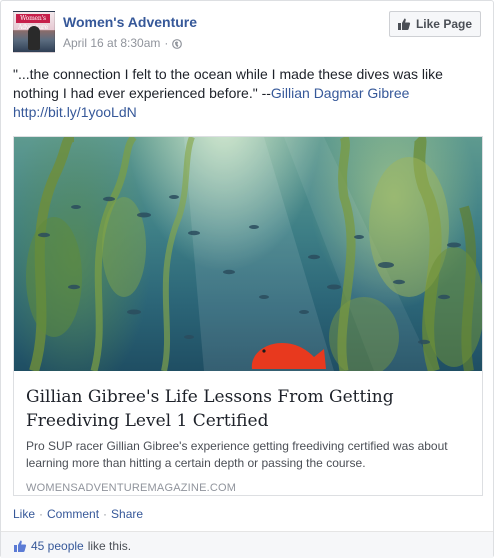 The height and width of the screenshot is (558, 494). I want to click on page-avatar: Women's Adventure, so click(34, 32).